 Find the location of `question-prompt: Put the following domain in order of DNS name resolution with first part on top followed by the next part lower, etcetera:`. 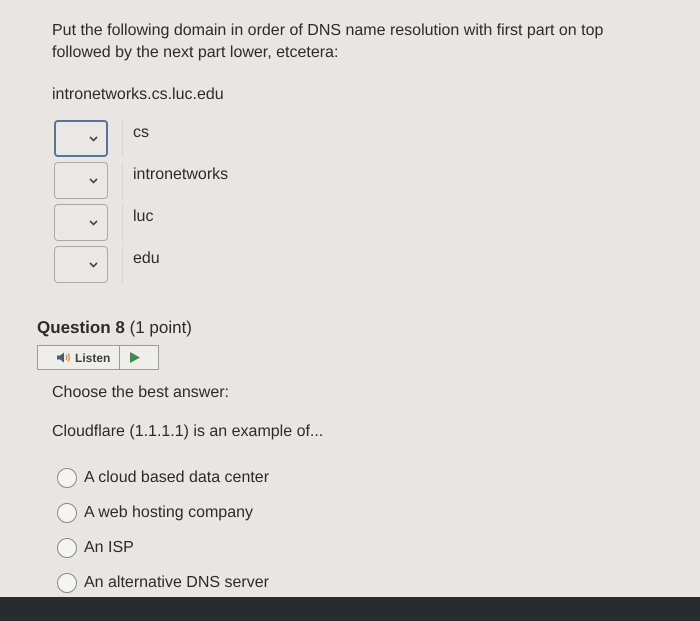

question-prompt: Put the following domain in order of DNS name resolution with first part on top followed by the next part lower, etcetera: is located at coordinates (328, 42).